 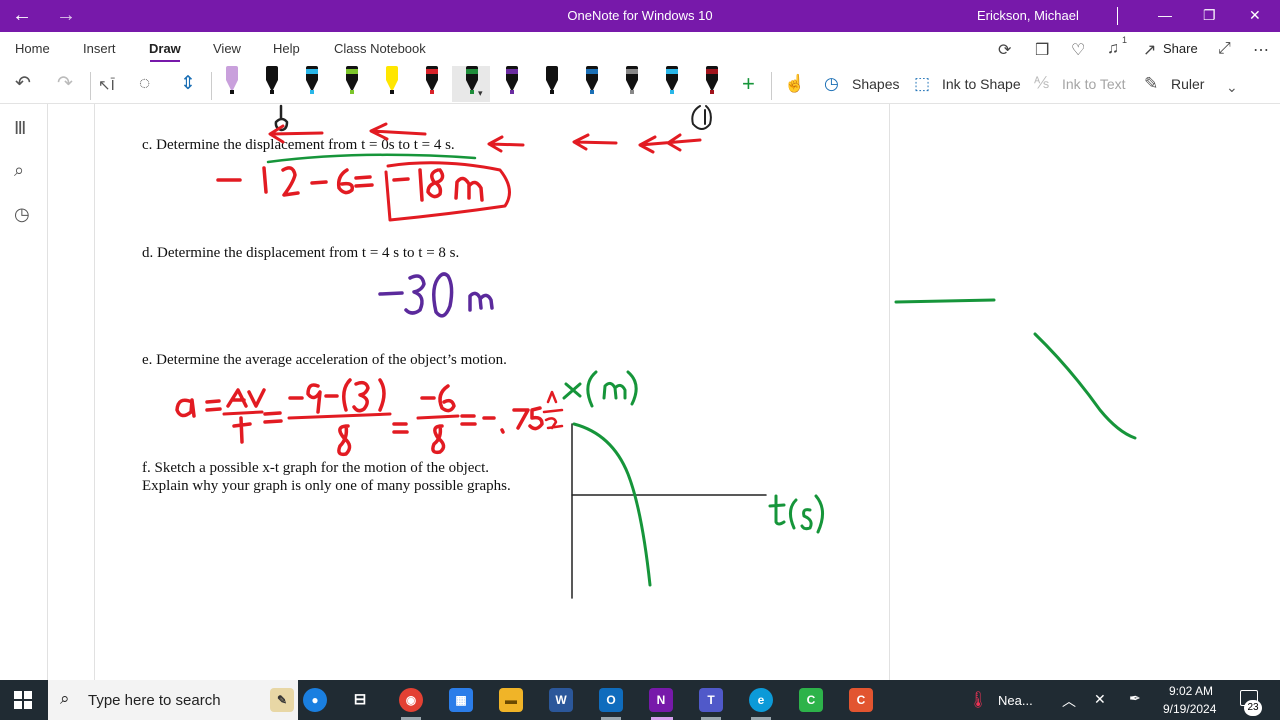 What do you see at coordinates (32, 48) in the screenshot?
I see `tab-home: Home` at bounding box center [32, 48].